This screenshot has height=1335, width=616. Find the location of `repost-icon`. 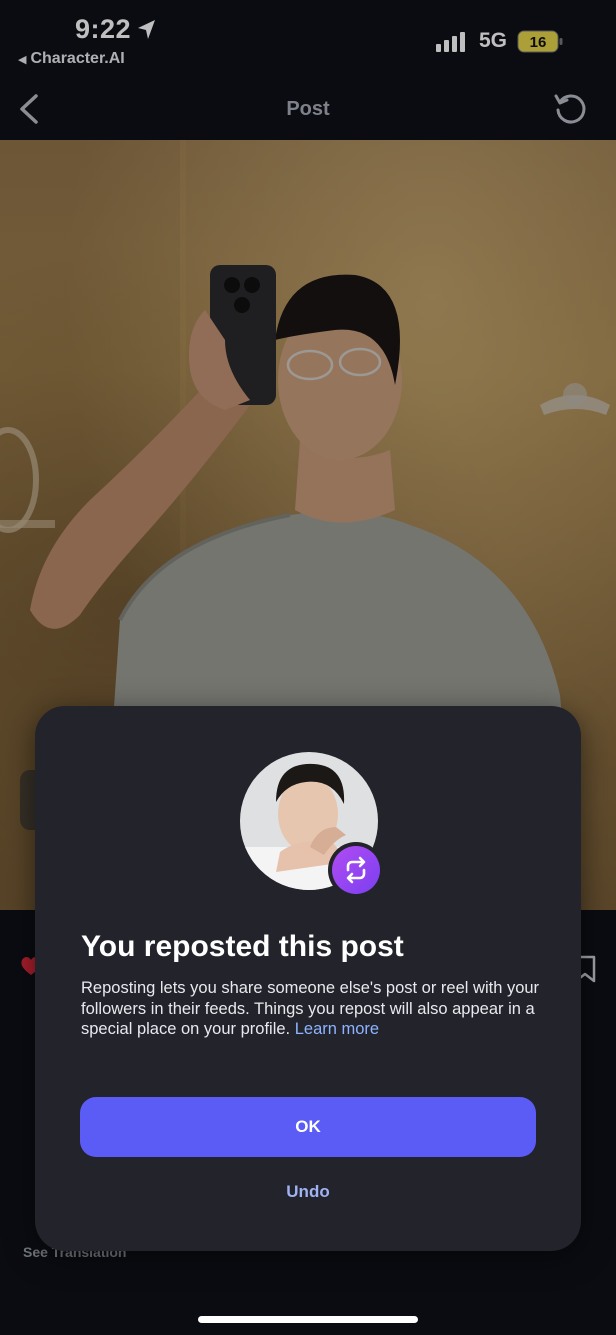

repost-icon is located at coordinates (356, 870).